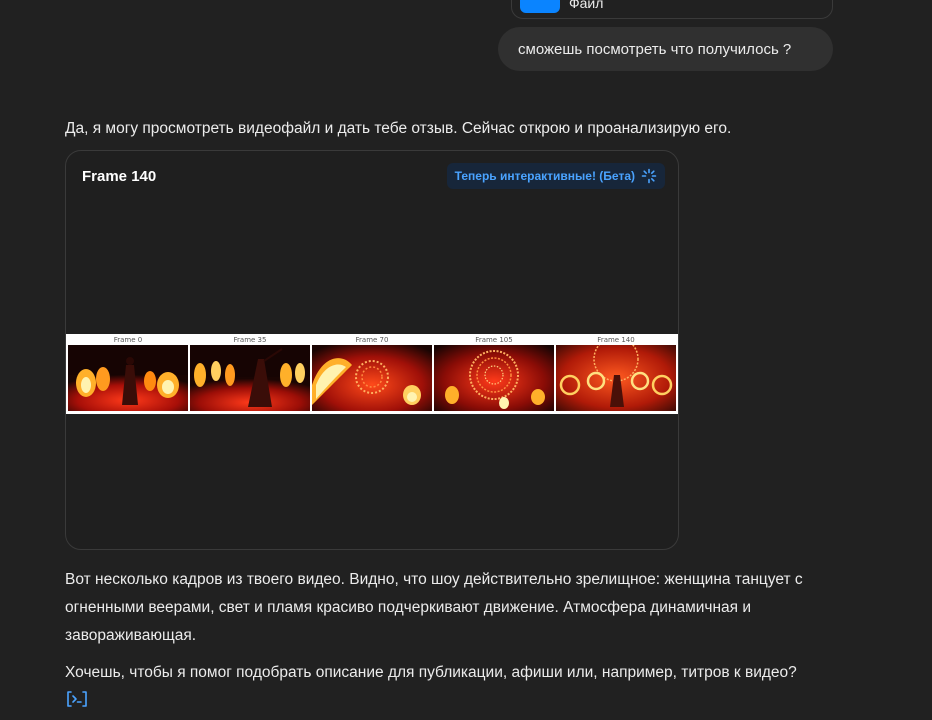 Image resolution: width=932 pixels, height=720 pixels. I want to click on code-icon, so click(77, 699).